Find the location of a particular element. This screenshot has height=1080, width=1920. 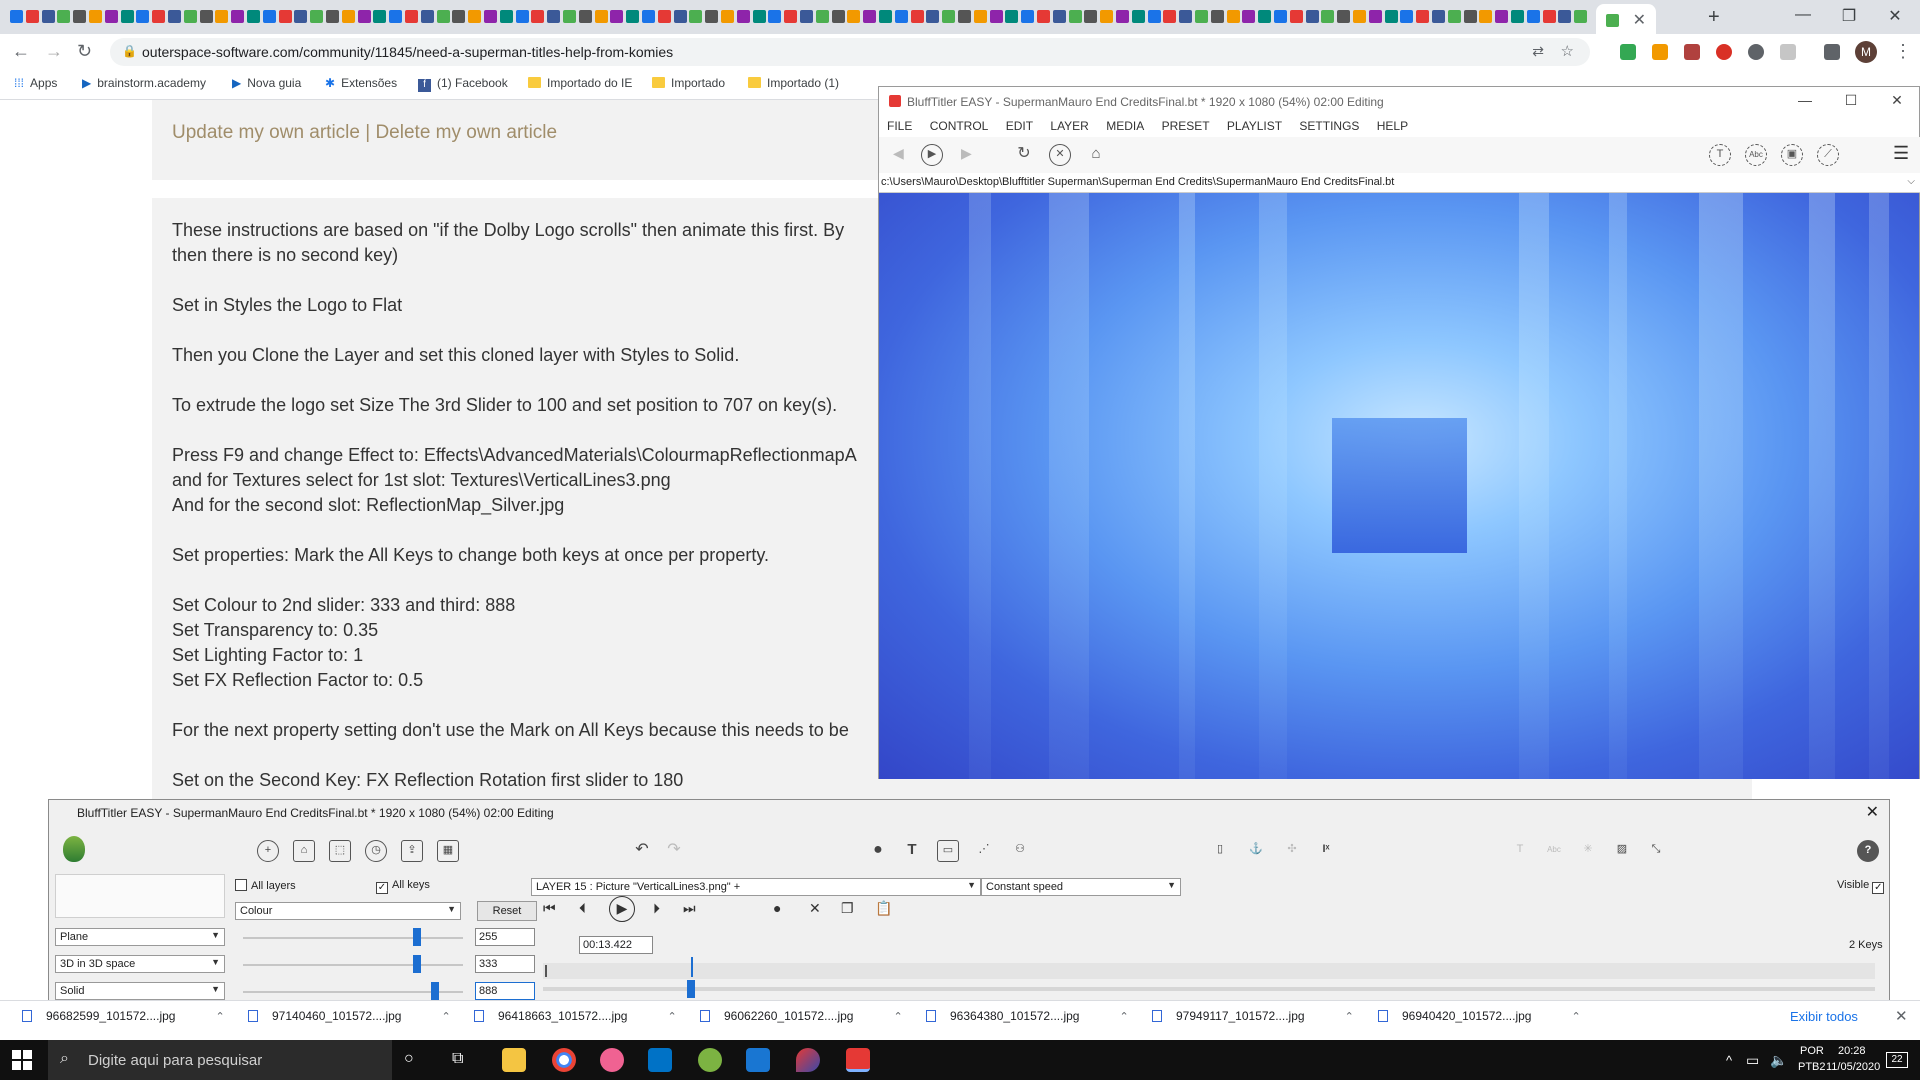

clock-time: 20:28 is located at coordinates (1852, 1051).